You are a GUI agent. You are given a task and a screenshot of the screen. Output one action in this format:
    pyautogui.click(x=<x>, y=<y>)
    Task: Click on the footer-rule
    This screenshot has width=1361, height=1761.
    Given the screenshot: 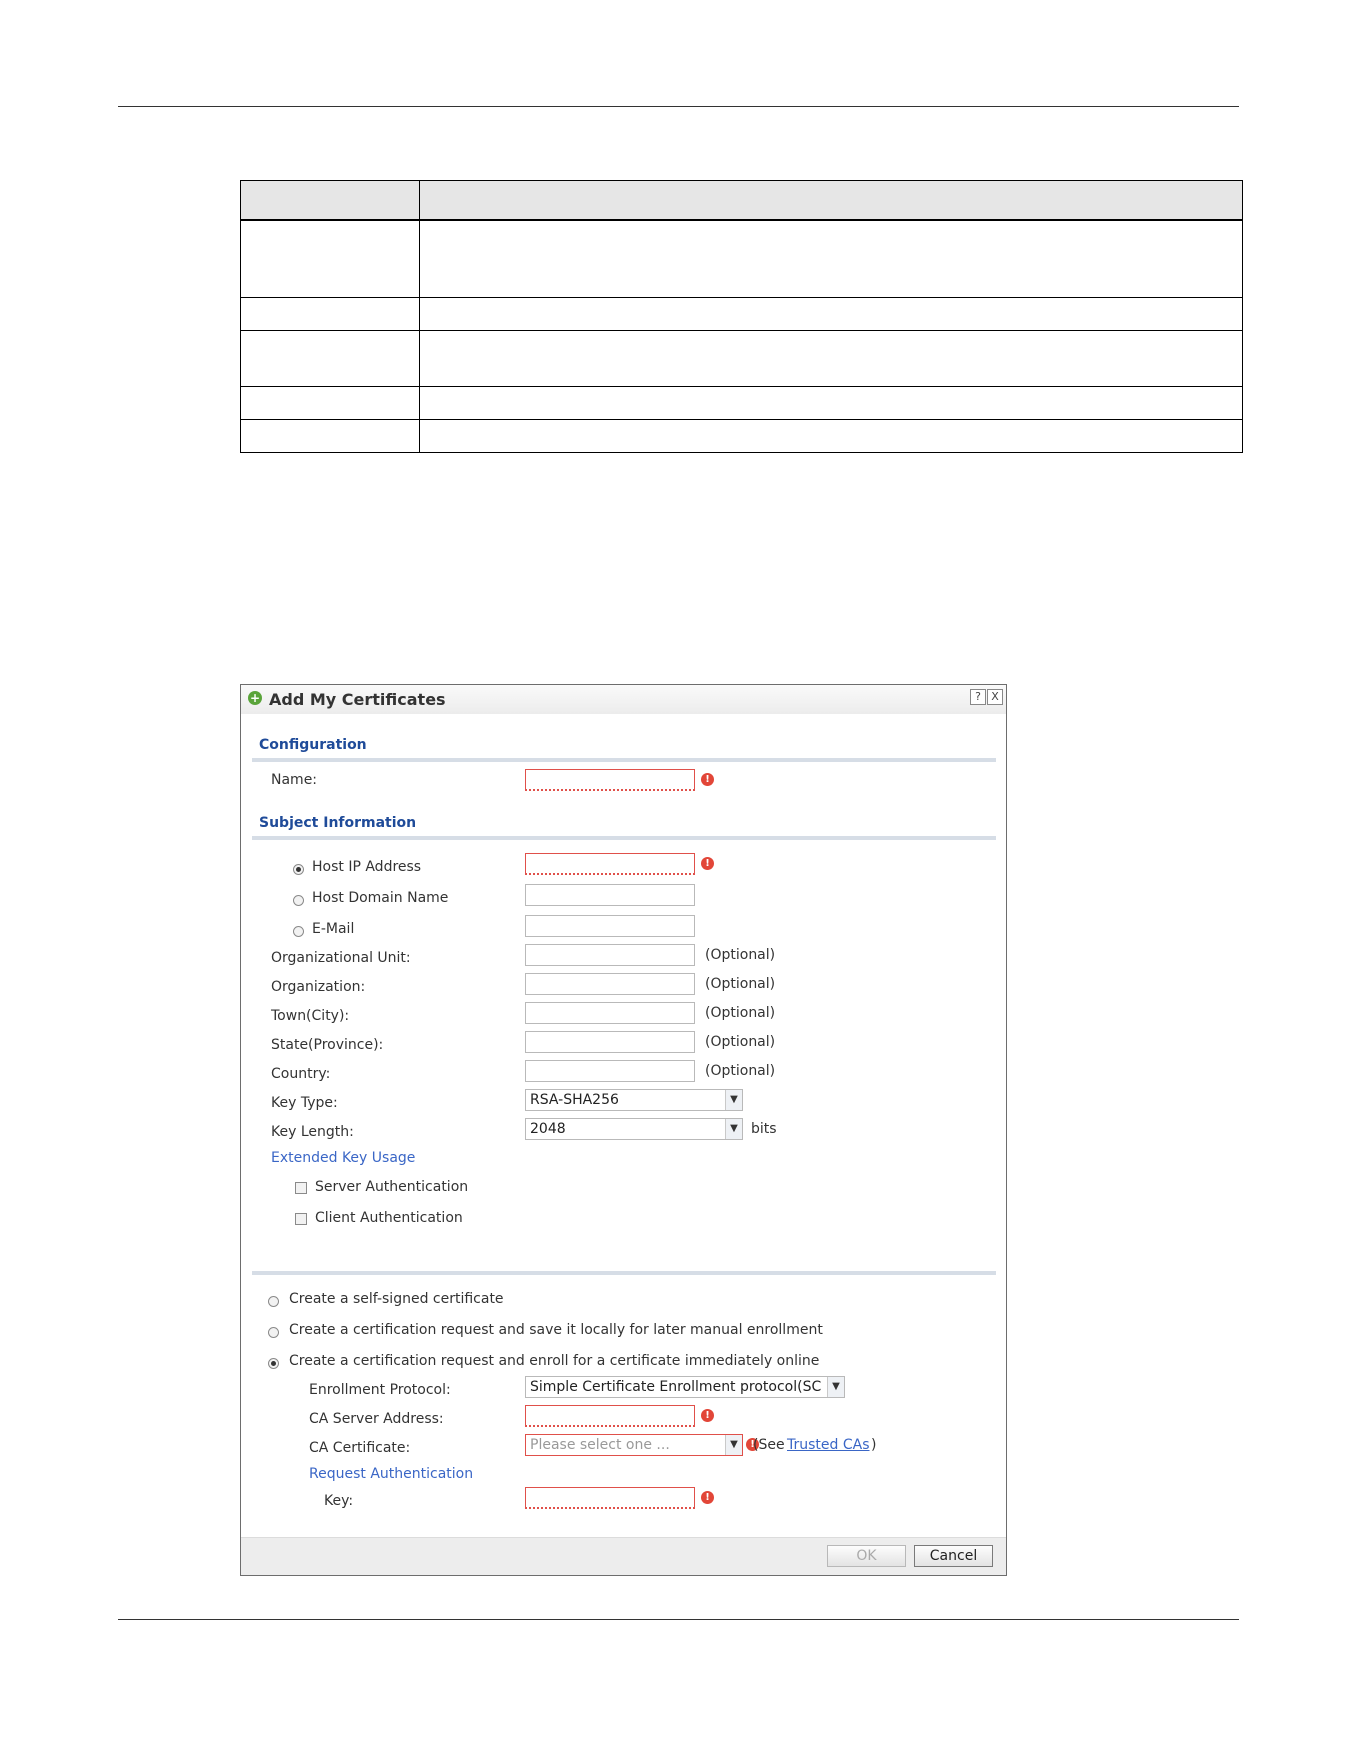 What is the action you would take?
    pyautogui.click(x=678, y=1619)
    